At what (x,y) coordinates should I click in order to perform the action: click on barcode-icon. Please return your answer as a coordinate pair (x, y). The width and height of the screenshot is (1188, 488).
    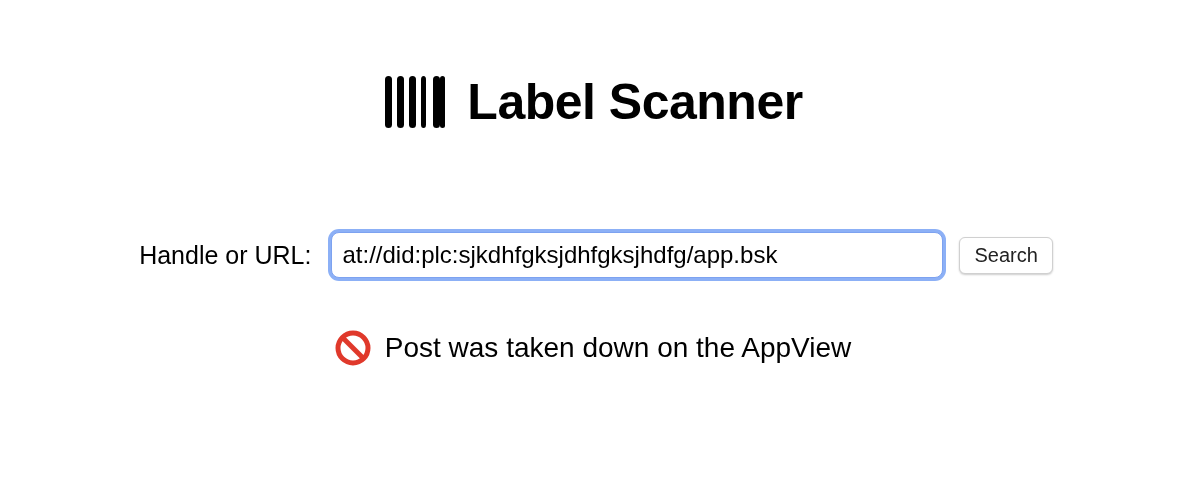
    Looking at the image, I should click on (415, 102).